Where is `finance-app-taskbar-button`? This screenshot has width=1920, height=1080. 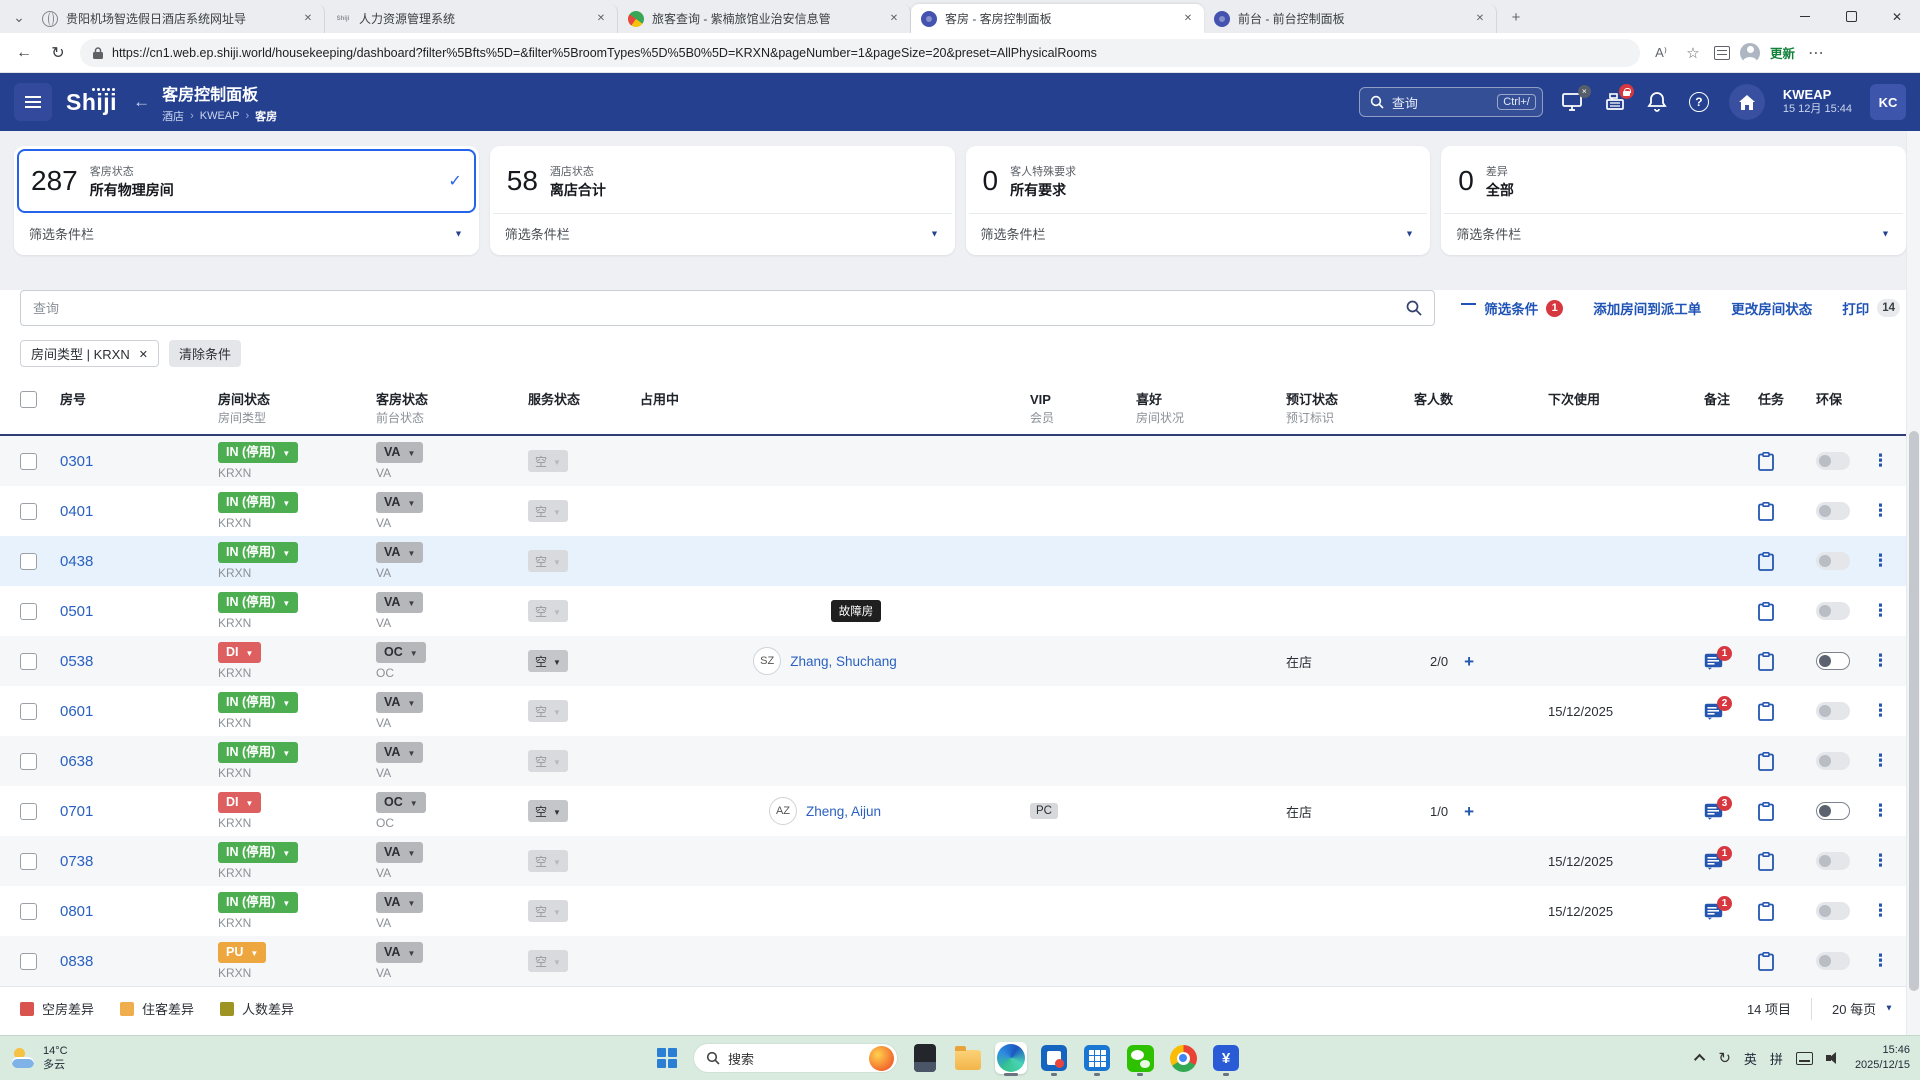 finance-app-taskbar-button is located at coordinates (1226, 1058).